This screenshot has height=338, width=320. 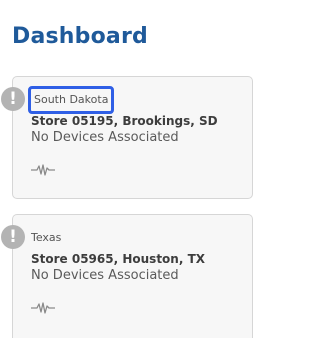 I want to click on store-name: Store 05195, Brookings, SD, so click(x=124, y=121).